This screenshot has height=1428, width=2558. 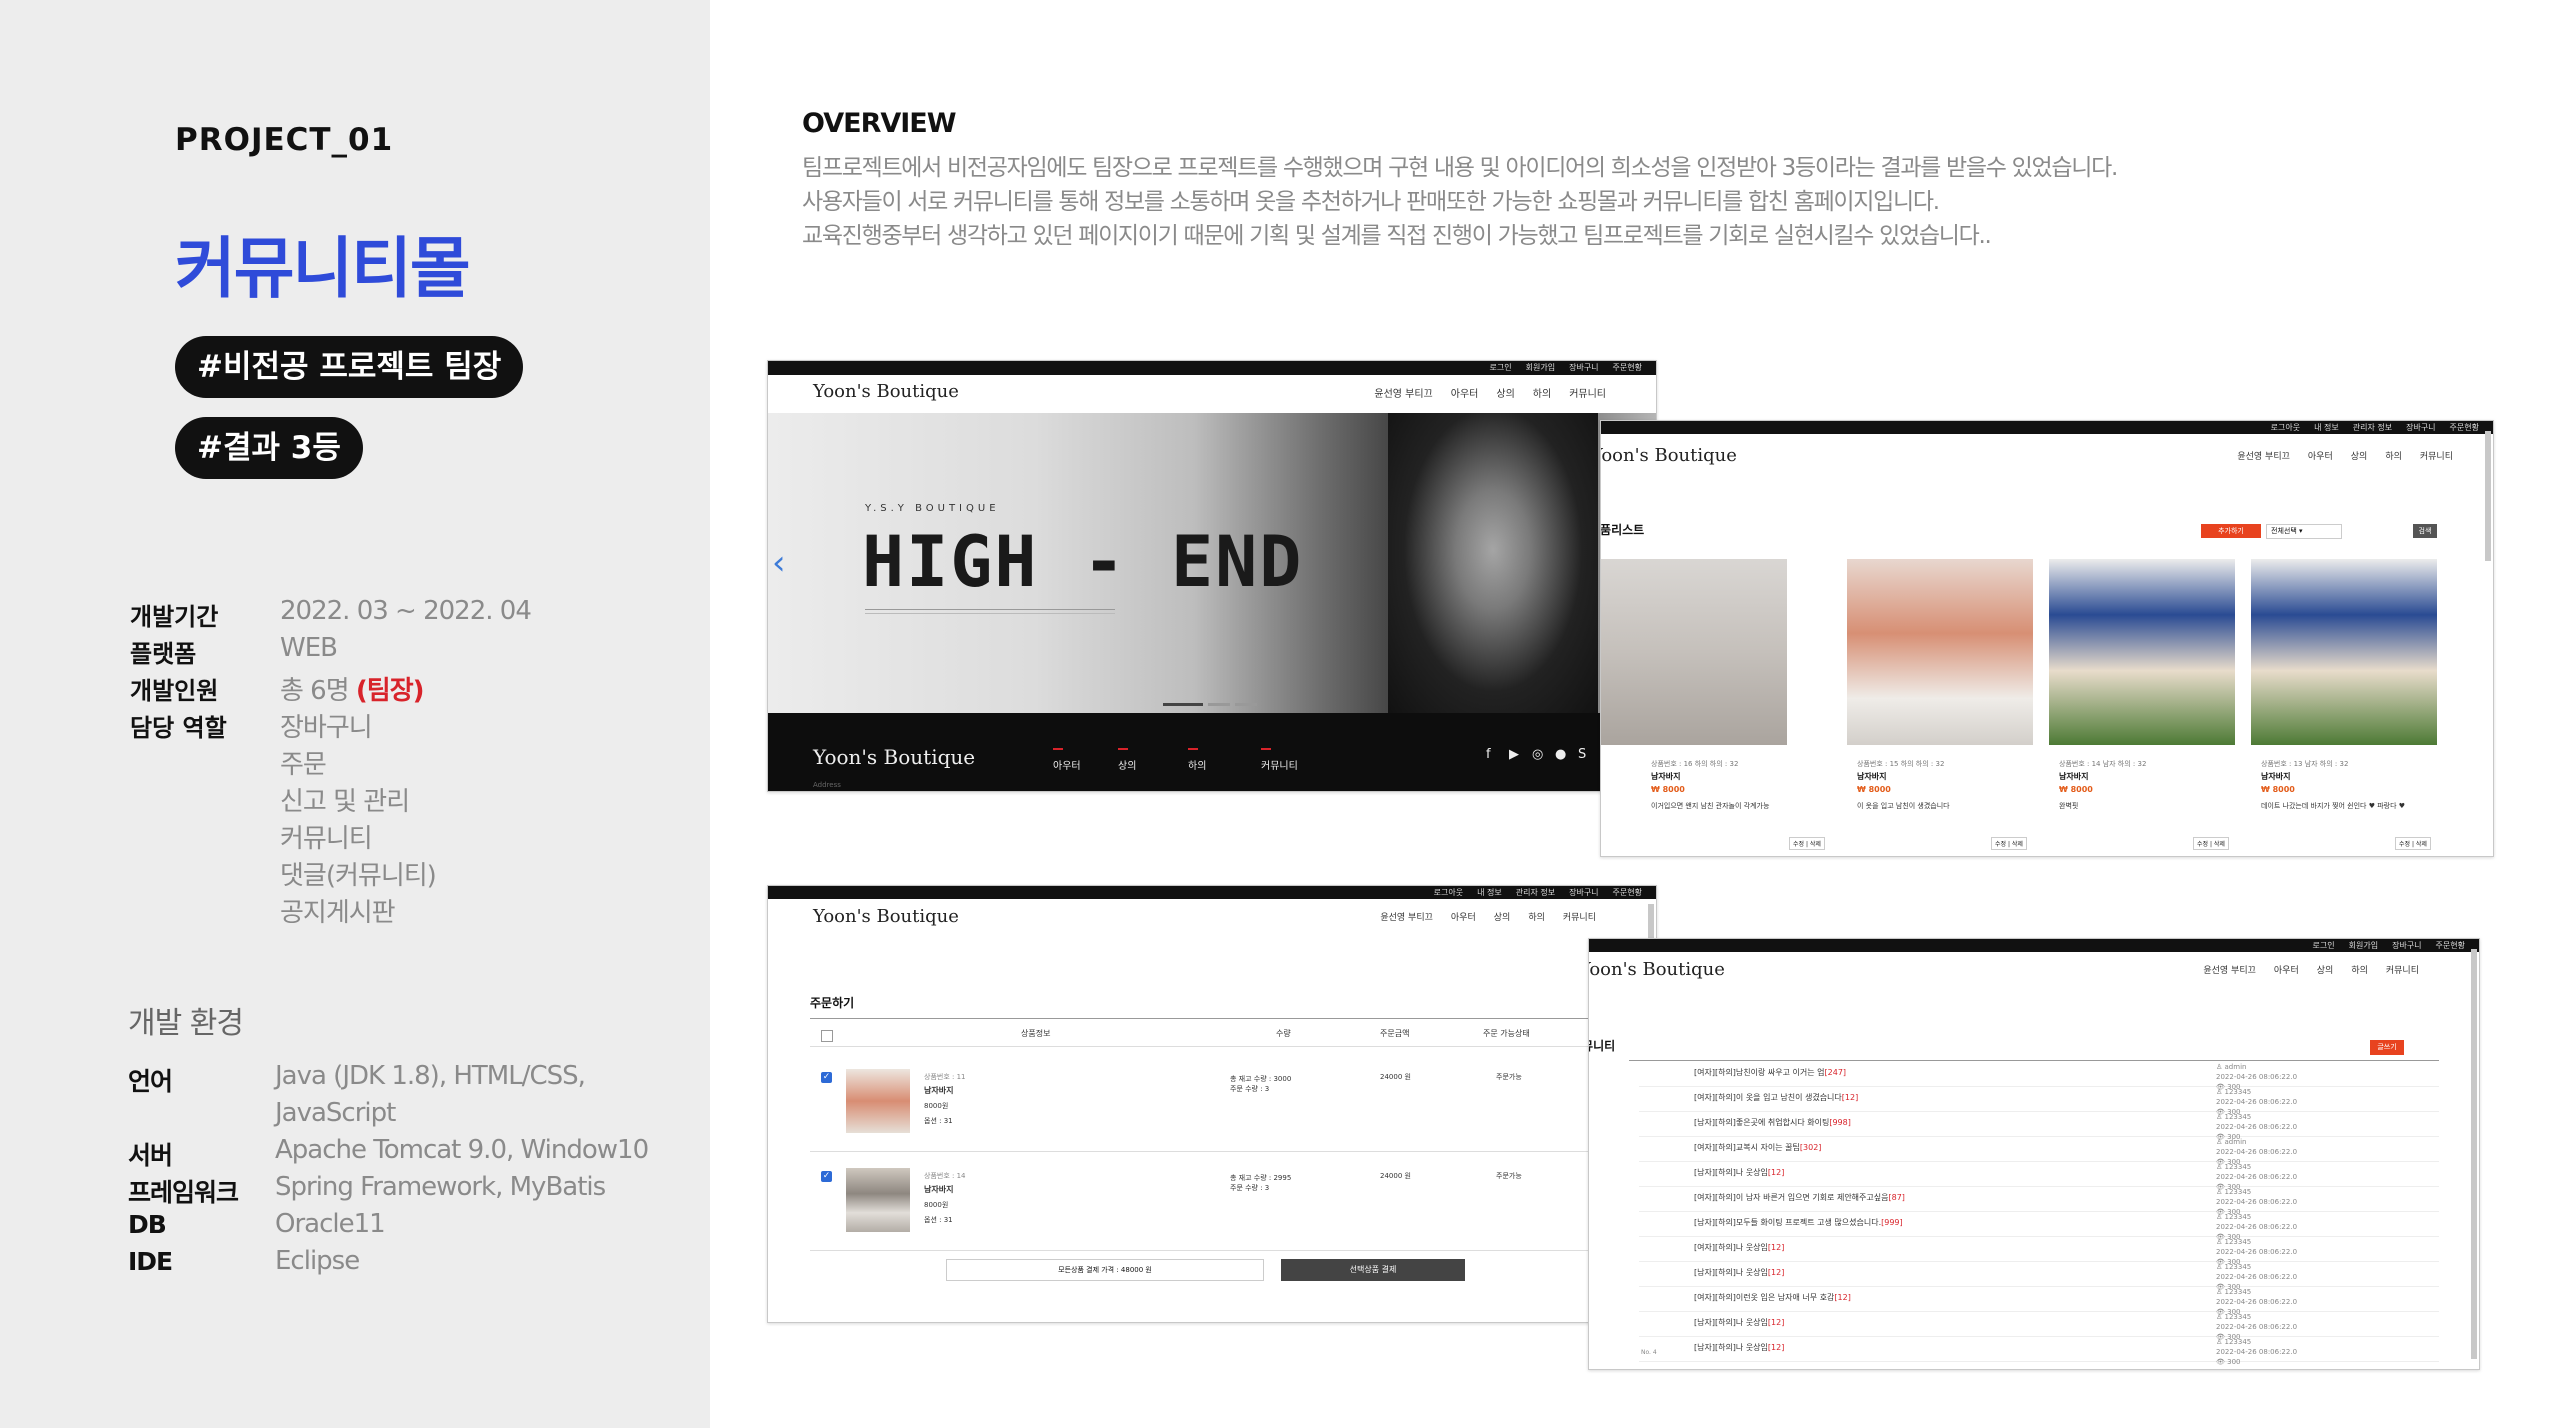 I want to click on add-product-button: 추가하기, so click(x=2231, y=531).